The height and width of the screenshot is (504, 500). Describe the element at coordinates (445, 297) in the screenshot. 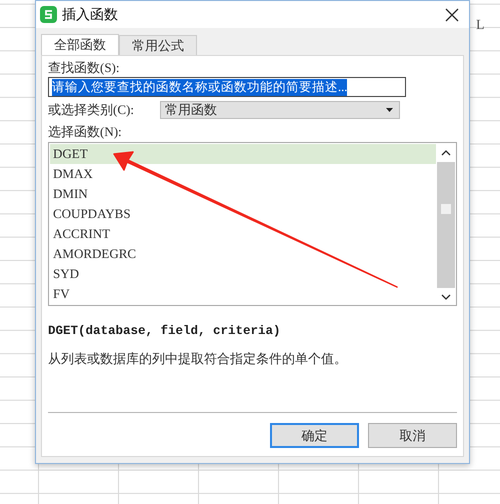

I see `scroll-down-icon` at that location.